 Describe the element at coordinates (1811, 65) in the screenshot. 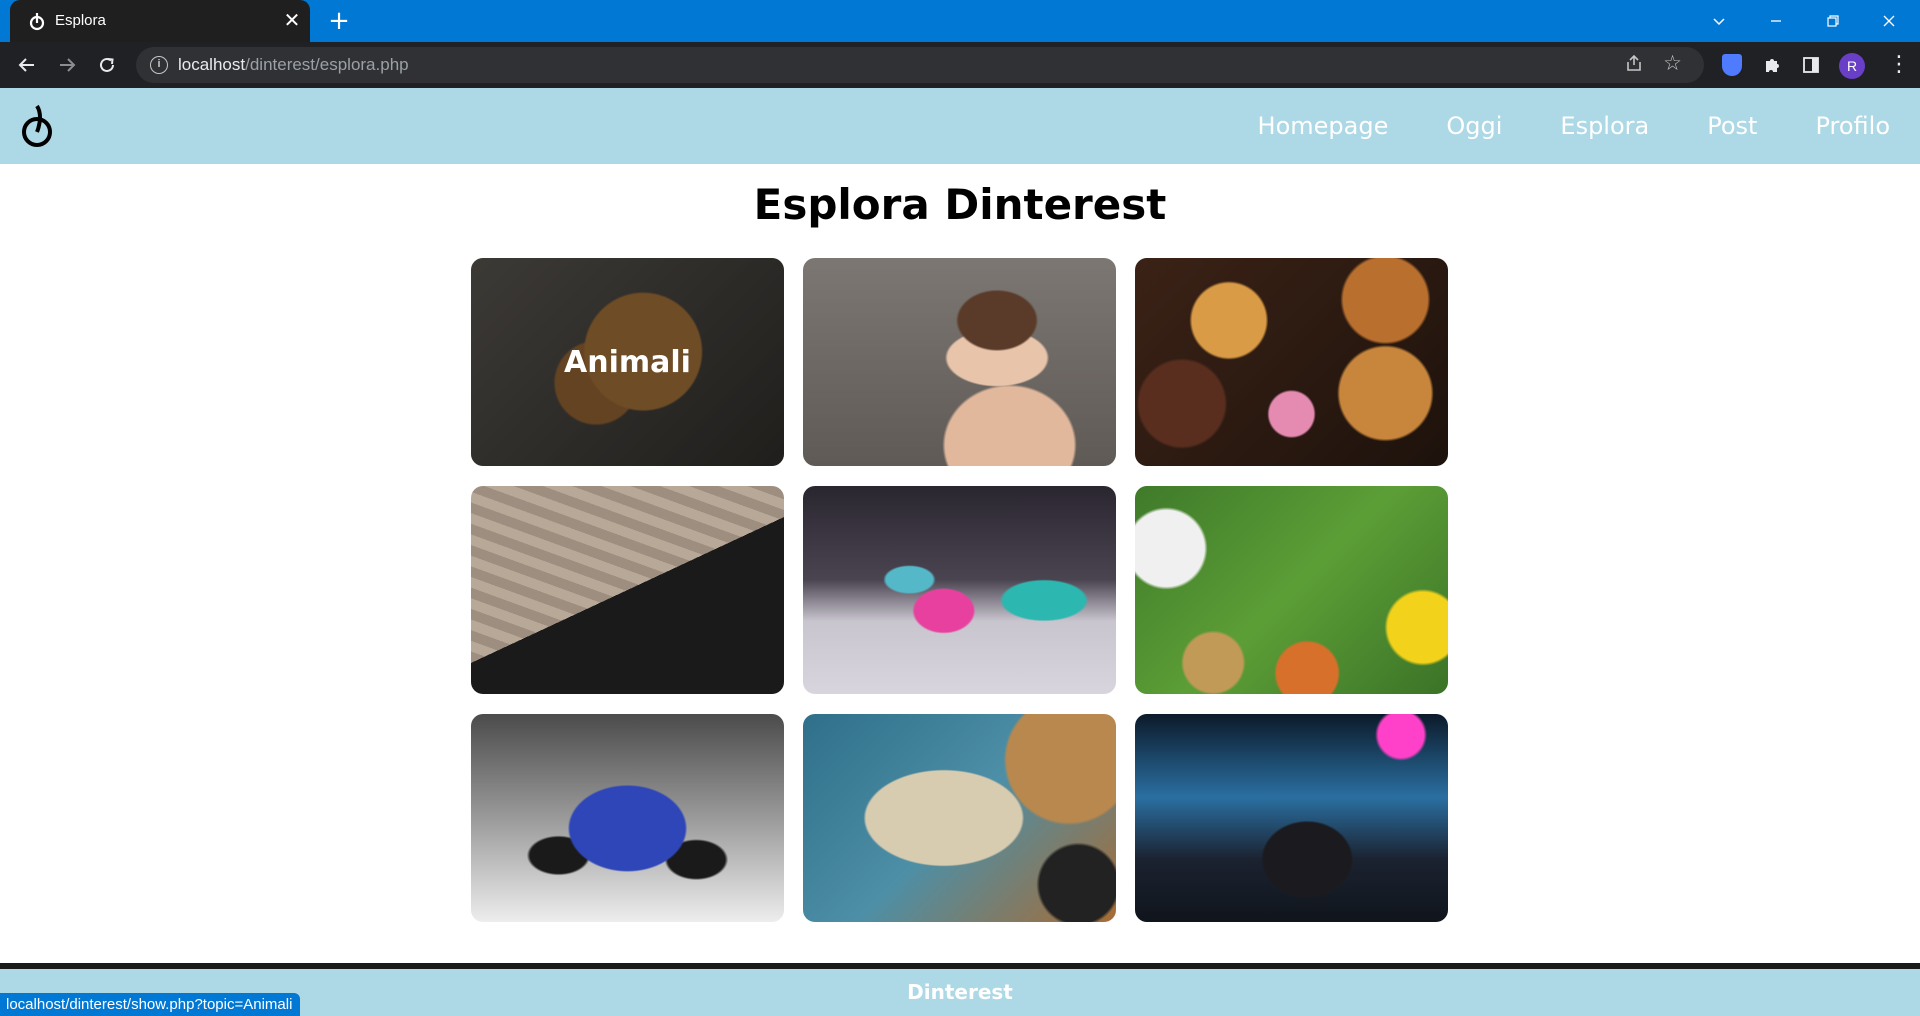

I see `side-panel-icon` at that location.